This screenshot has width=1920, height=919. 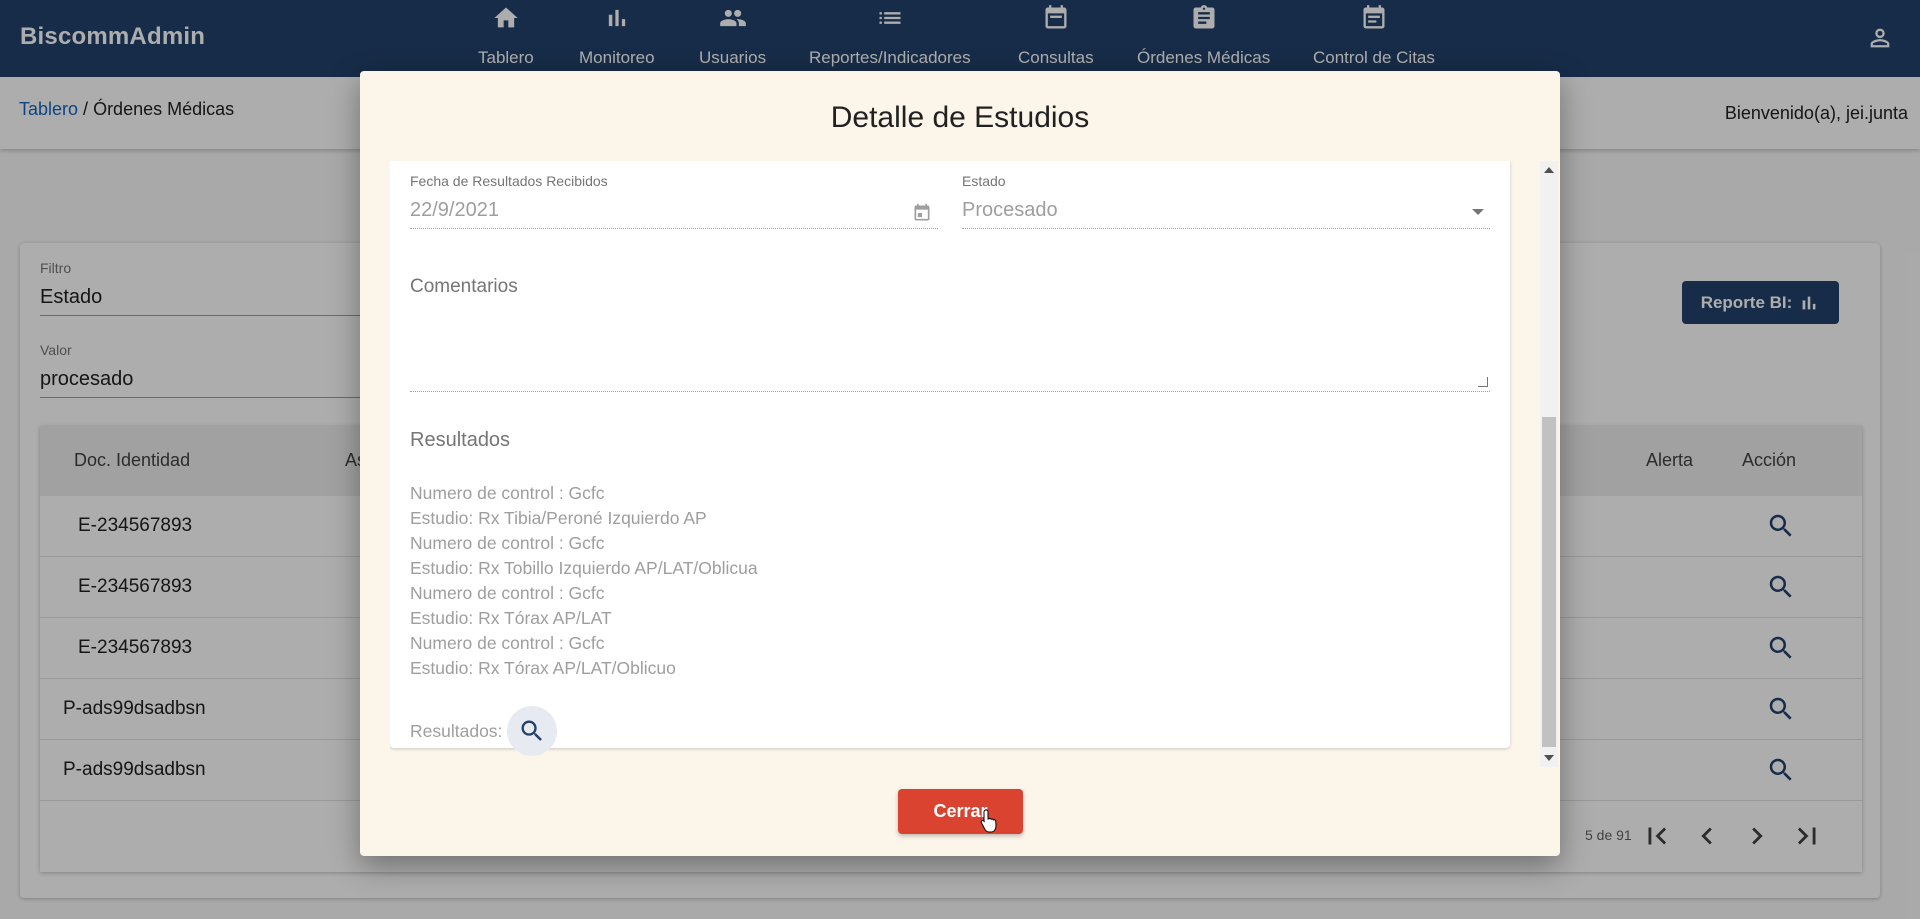 I want to click on dialog-scrollbar, so click(x=1549, y=464).